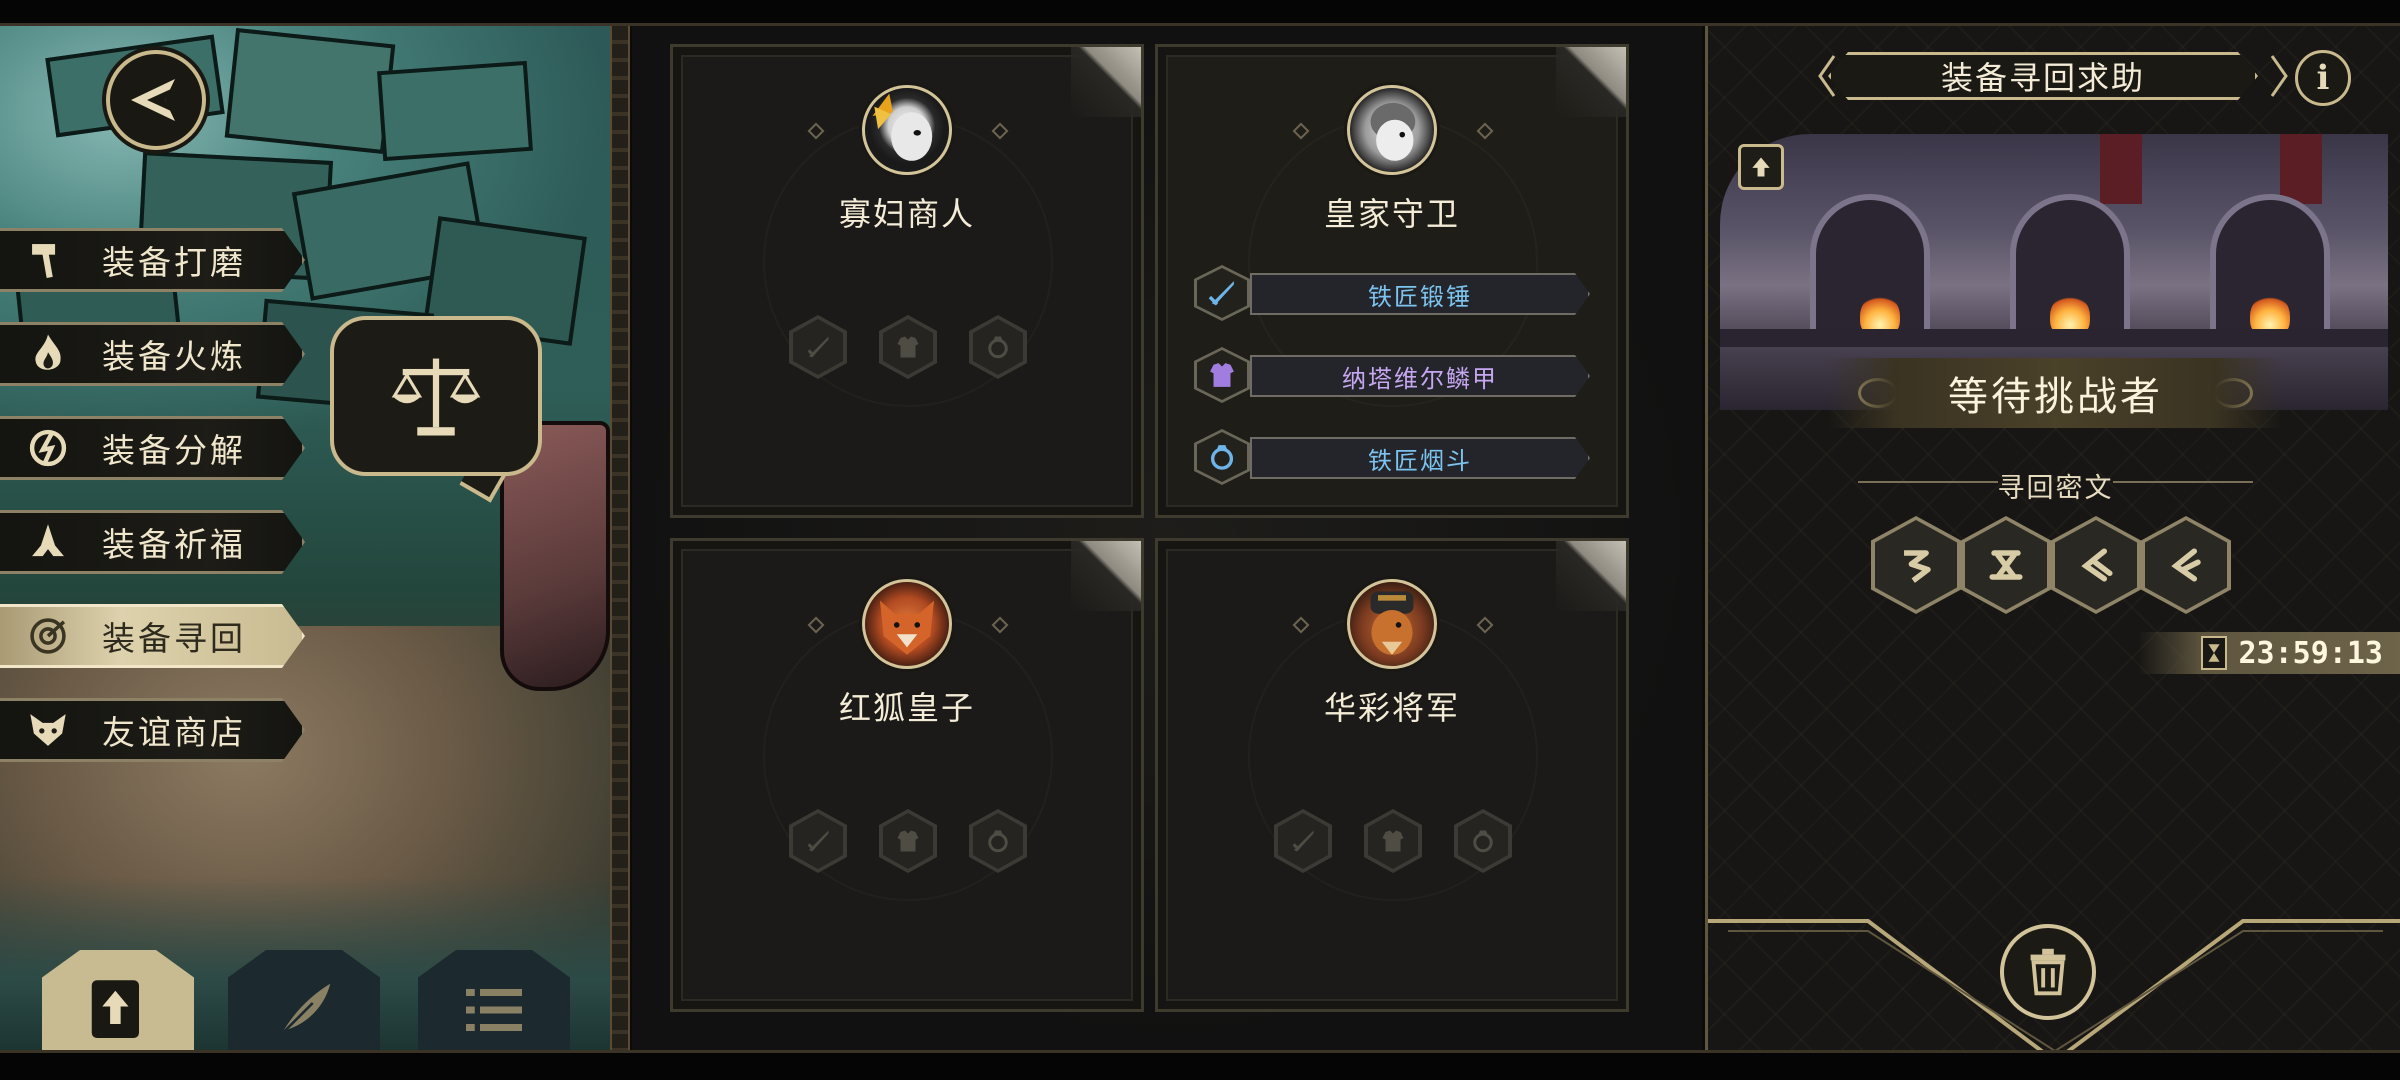  I want to click on trash-icon, so click(2048, 972).